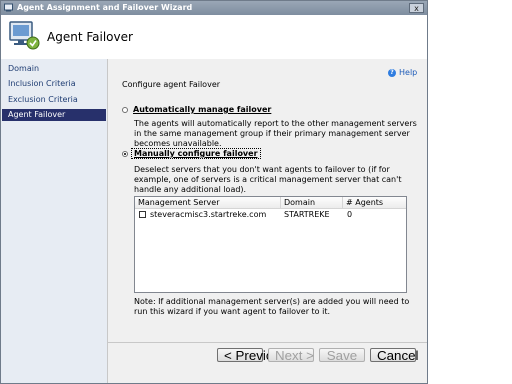 This screenshot has height=384, width=512. I want to click on save-button: Save, so click(342, 355).